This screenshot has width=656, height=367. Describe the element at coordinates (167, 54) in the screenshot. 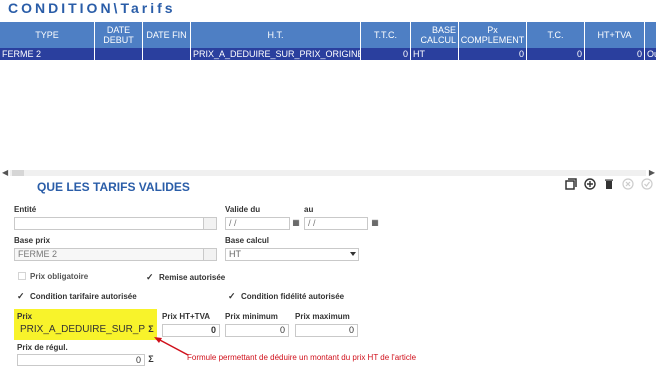

I see `cell-date-fin` at that location.